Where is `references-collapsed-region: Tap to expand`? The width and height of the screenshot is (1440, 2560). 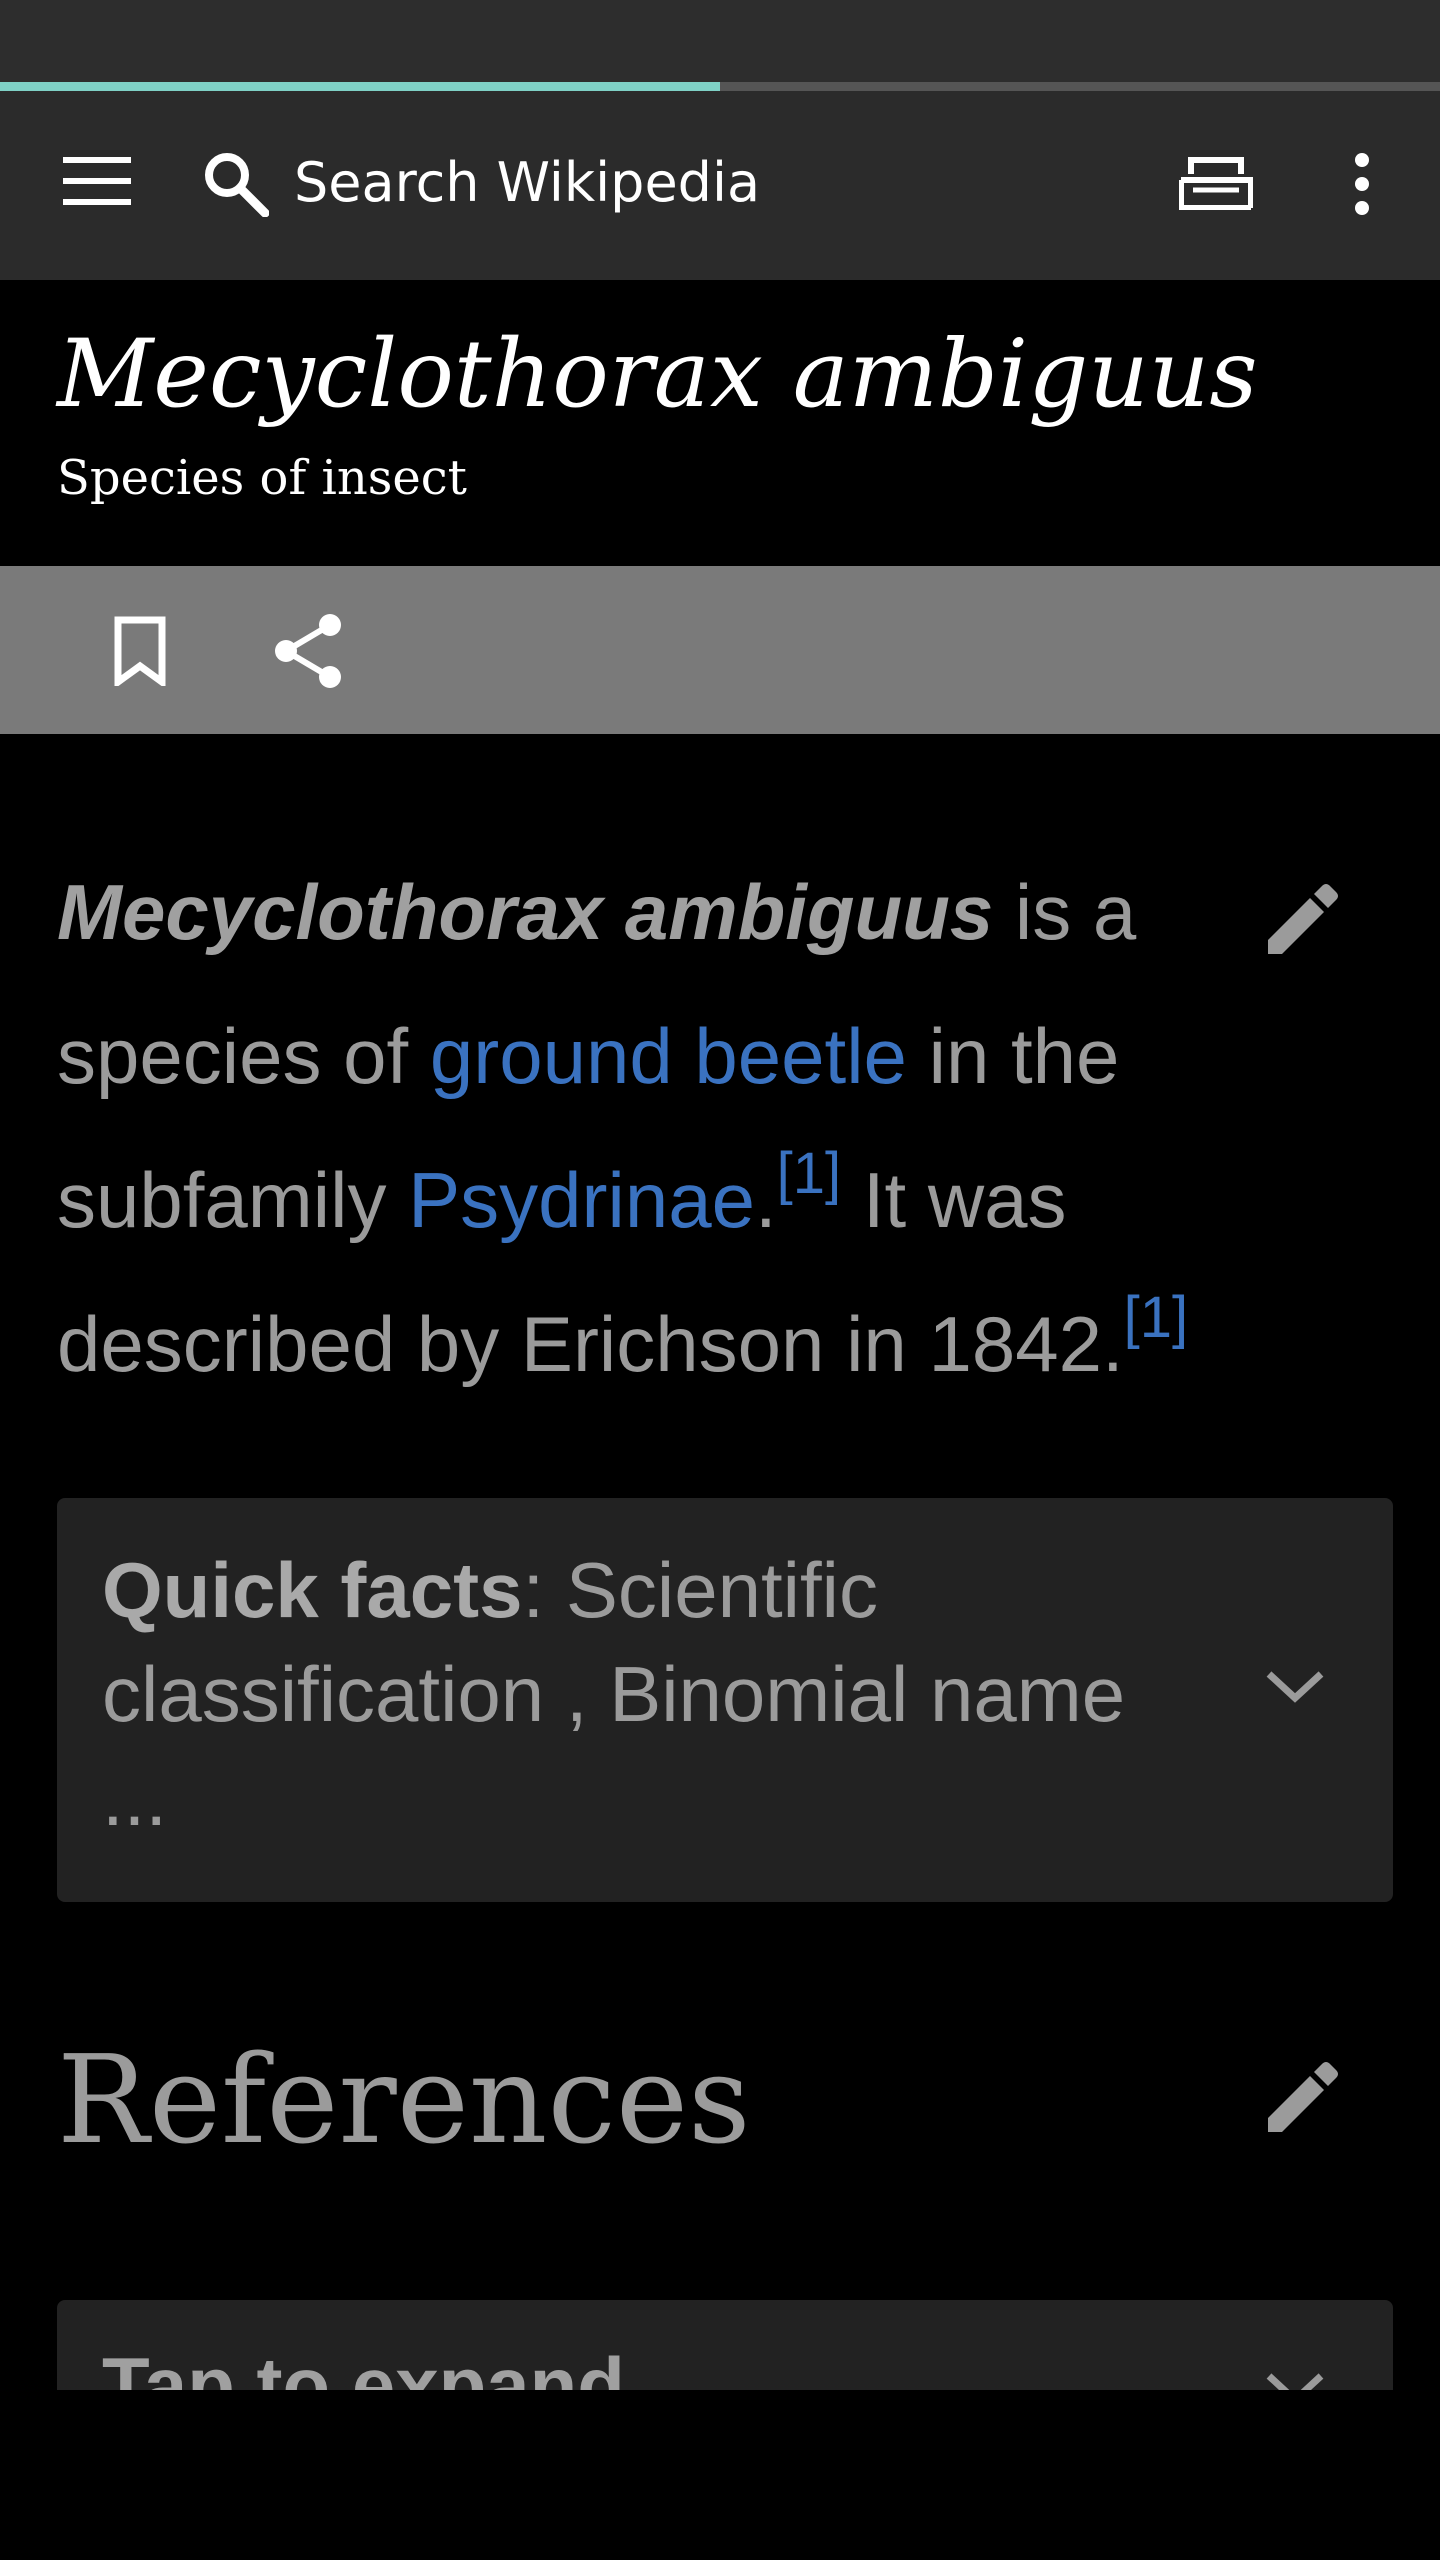 references-collapsed-region: Tap to expand is located at coordinates (720, 2340).